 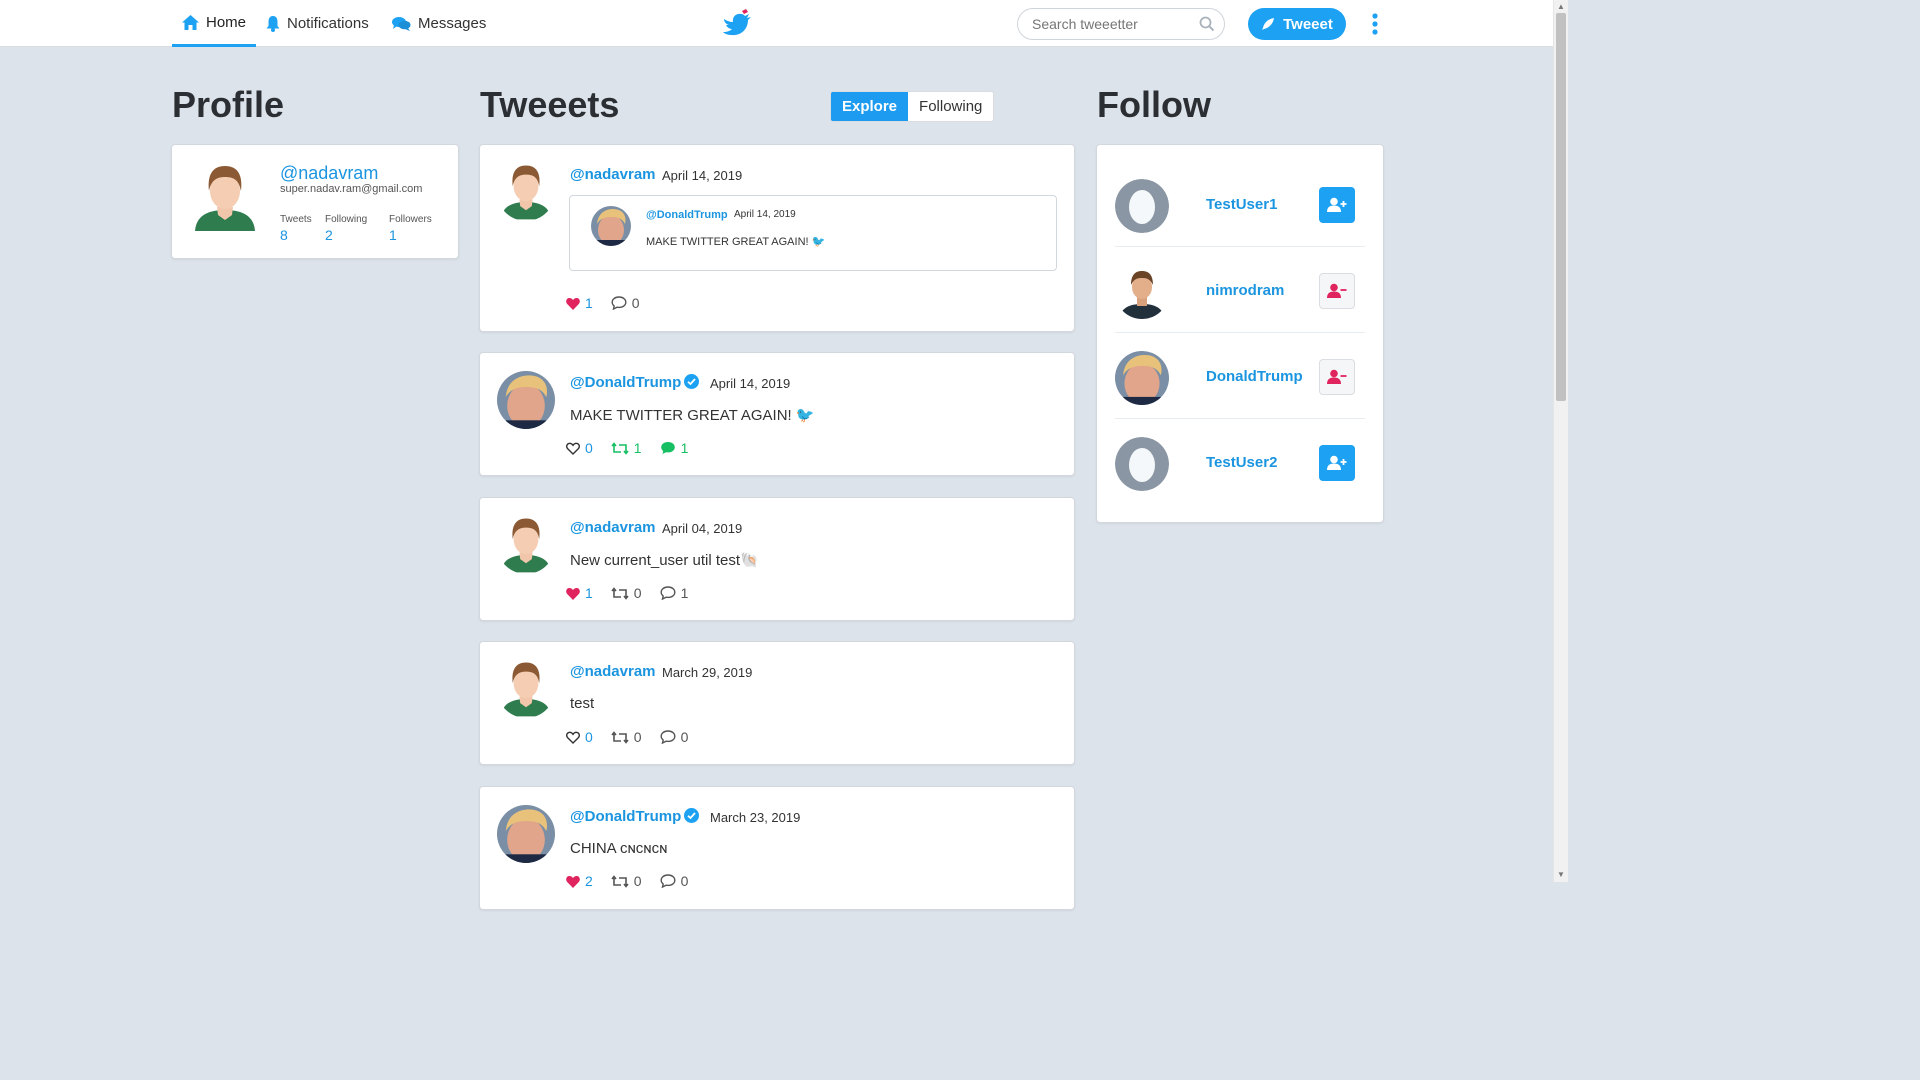 I want to click on profile-handle: @nadavram, so click(x=329, y=173).